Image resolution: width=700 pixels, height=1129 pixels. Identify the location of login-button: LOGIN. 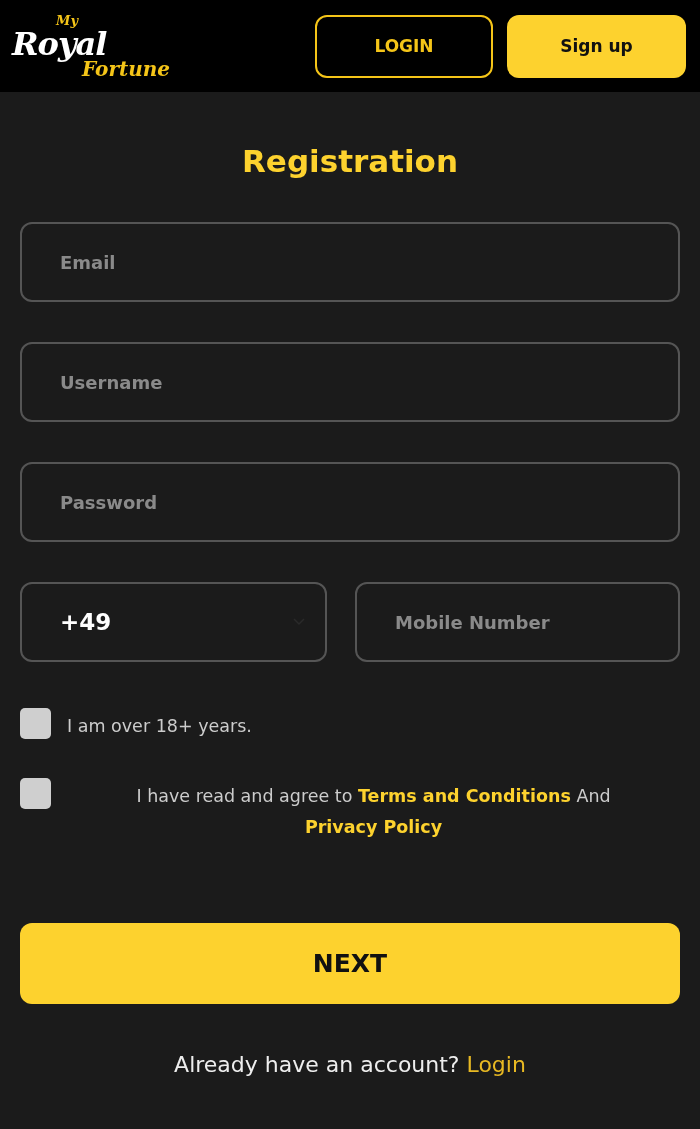
(404, 46).